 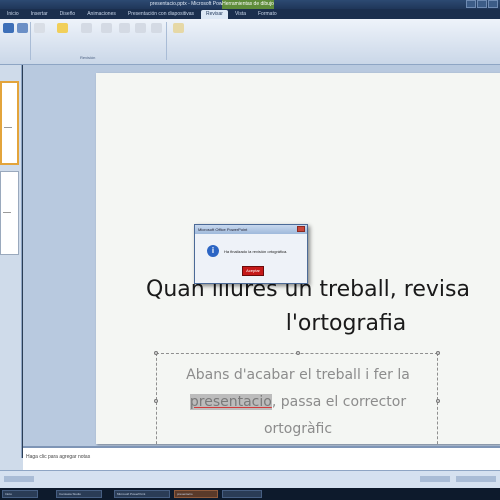 I want to click on spelling-button, so click(x=8, y=30).